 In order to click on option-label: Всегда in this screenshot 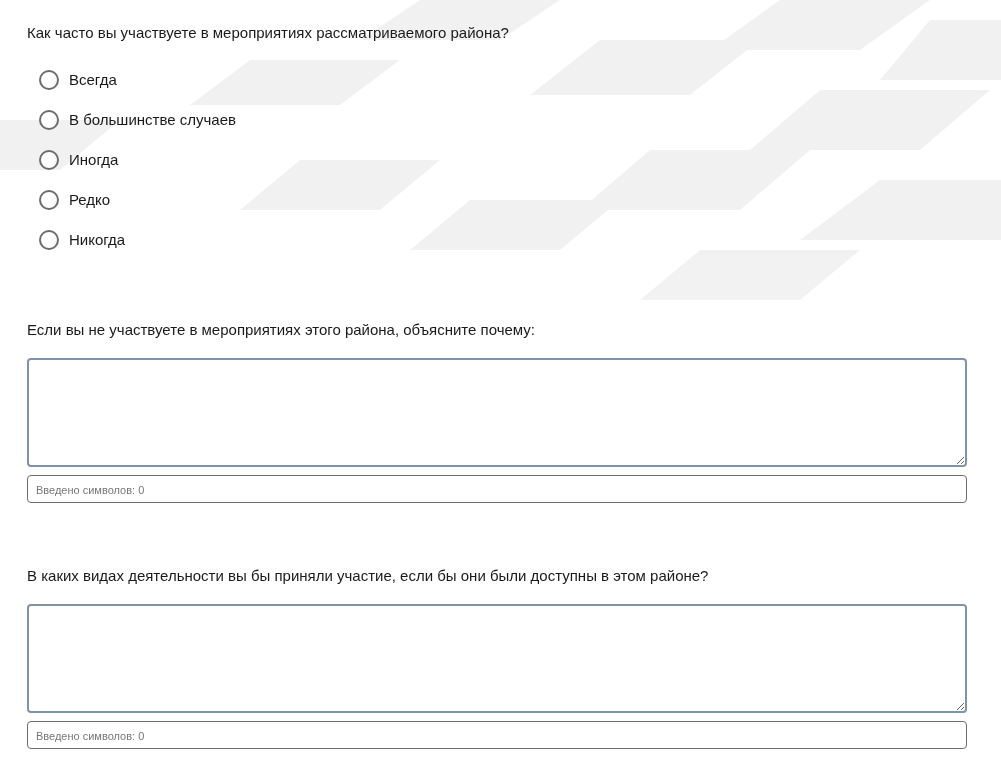, I will do `click(93, 80)`.